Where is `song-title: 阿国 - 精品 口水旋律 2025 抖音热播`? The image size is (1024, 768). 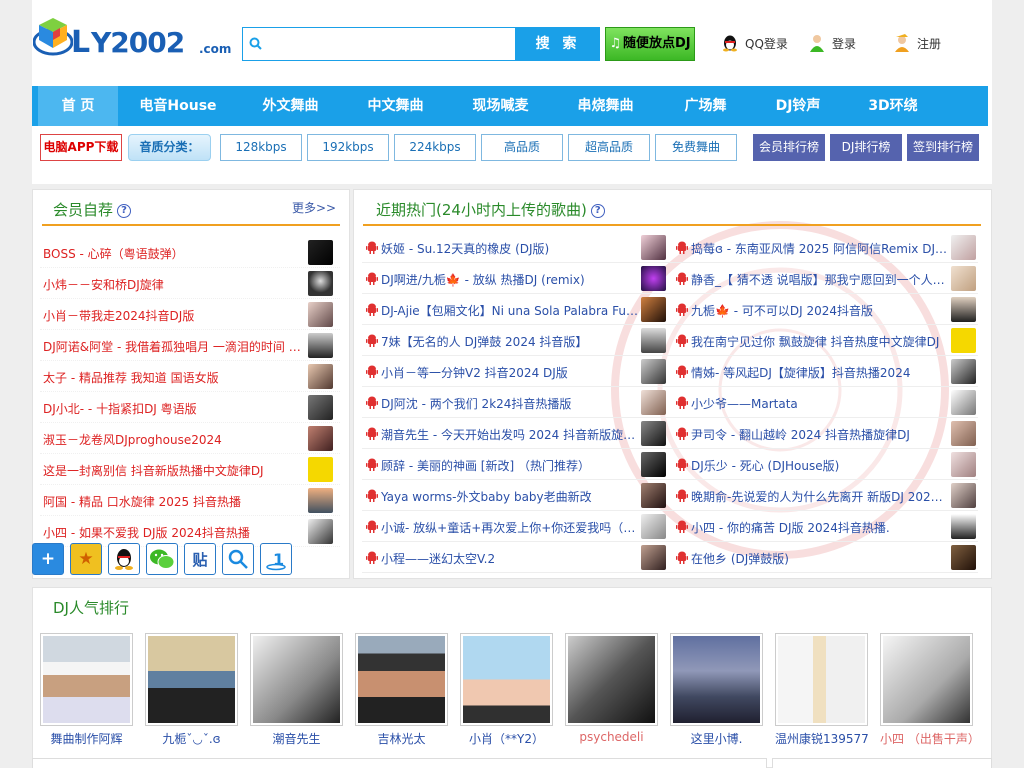
song-title: 阿国 - 精品 口水旋律 2025 抖音热播 is located at coordinates (175, 501).